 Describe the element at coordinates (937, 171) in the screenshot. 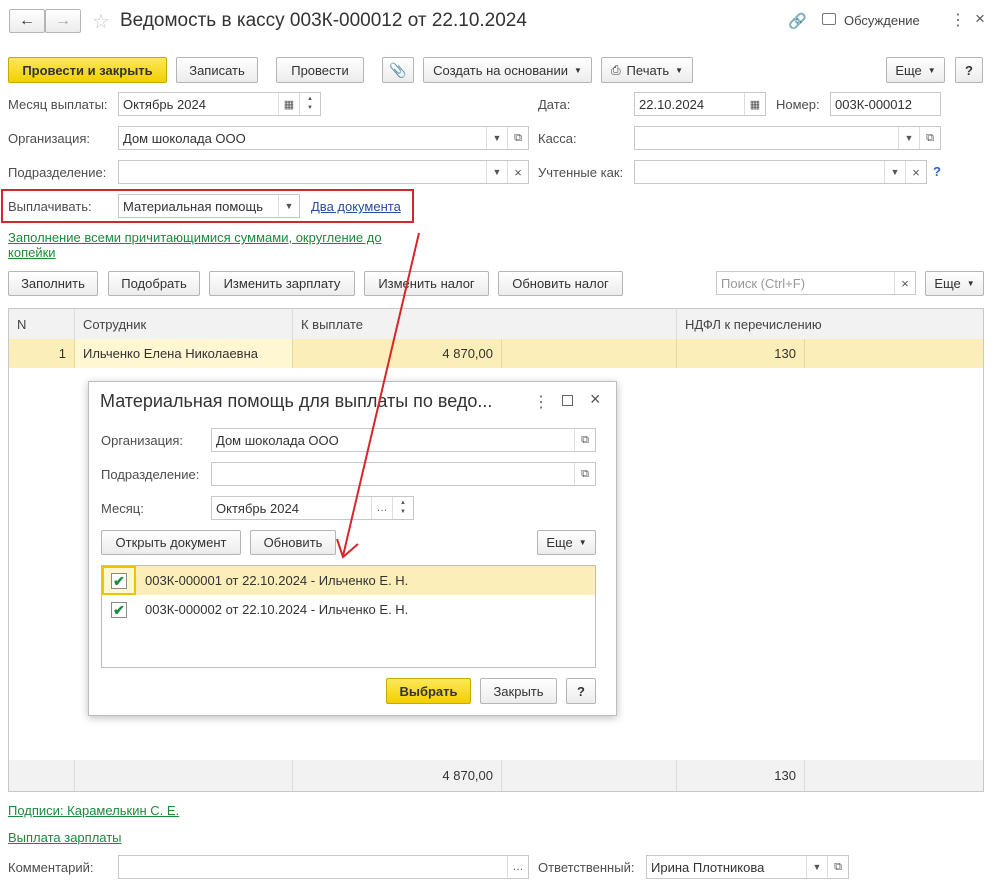

I see `help-question-link: ?` at that location.